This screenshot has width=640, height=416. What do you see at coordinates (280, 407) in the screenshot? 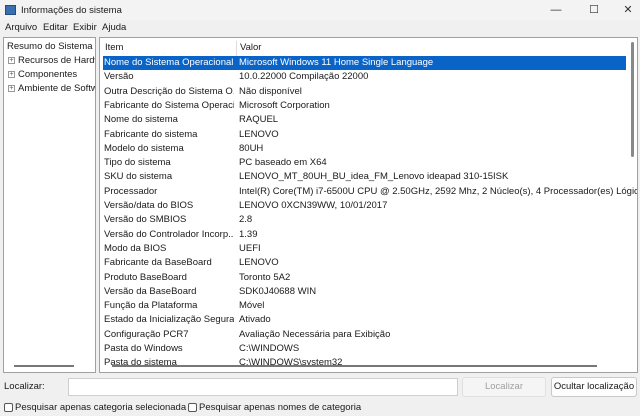
I see `checkbox-label: Pesquisar apenas nomes de categoria` at bounding box center [280, 407].